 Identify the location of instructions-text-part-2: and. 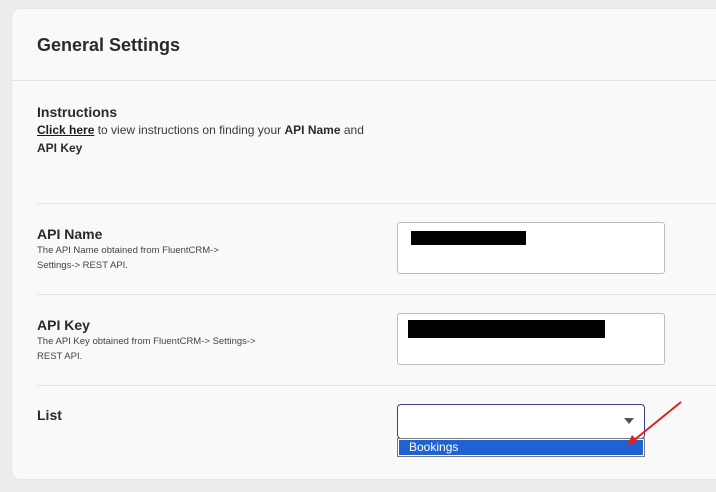
(352, 130).